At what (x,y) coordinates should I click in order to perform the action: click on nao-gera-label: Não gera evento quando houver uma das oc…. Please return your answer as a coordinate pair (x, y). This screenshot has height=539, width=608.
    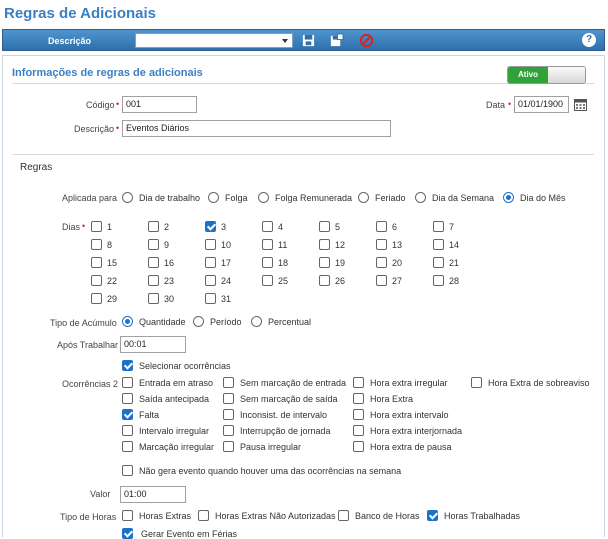
    Looking at the image, I should click on (270, 471).